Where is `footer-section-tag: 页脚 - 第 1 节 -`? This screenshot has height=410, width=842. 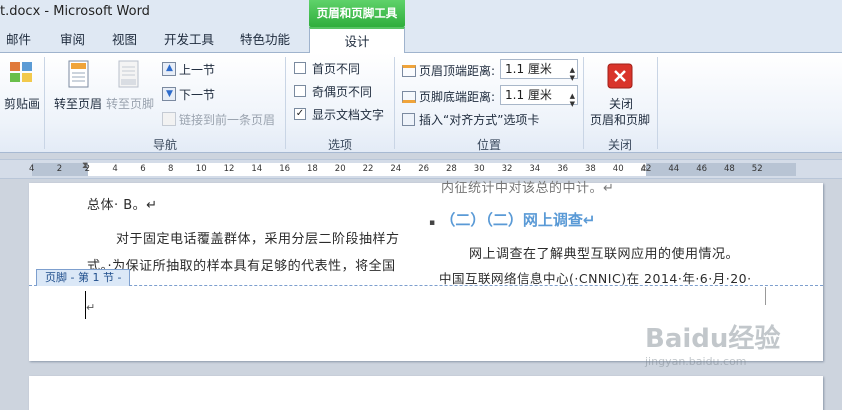 footer-section-tag: 页脚 - 第 1 节 - is located at coordinates (83, 277).